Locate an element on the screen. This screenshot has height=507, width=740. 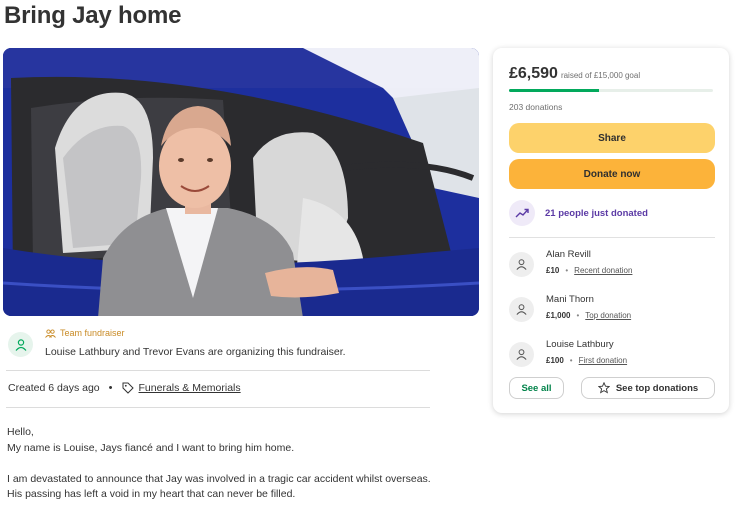
page-title: Bring Jay home is located at coordinates (93, 15).